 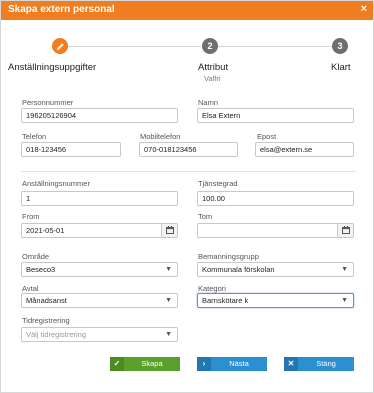 I want to click on bemanningsgrupp-label: Bemanningsgrupp, so click(x=228, y=256).